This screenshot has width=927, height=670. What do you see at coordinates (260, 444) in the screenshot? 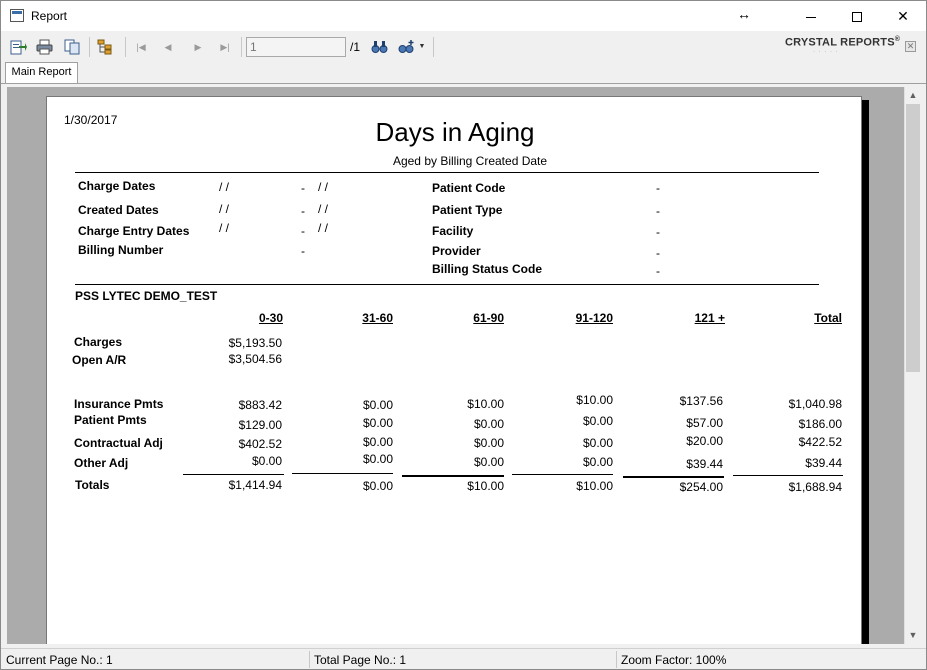
I see `cell-value: $402.52` at bounding box center [260, 444].